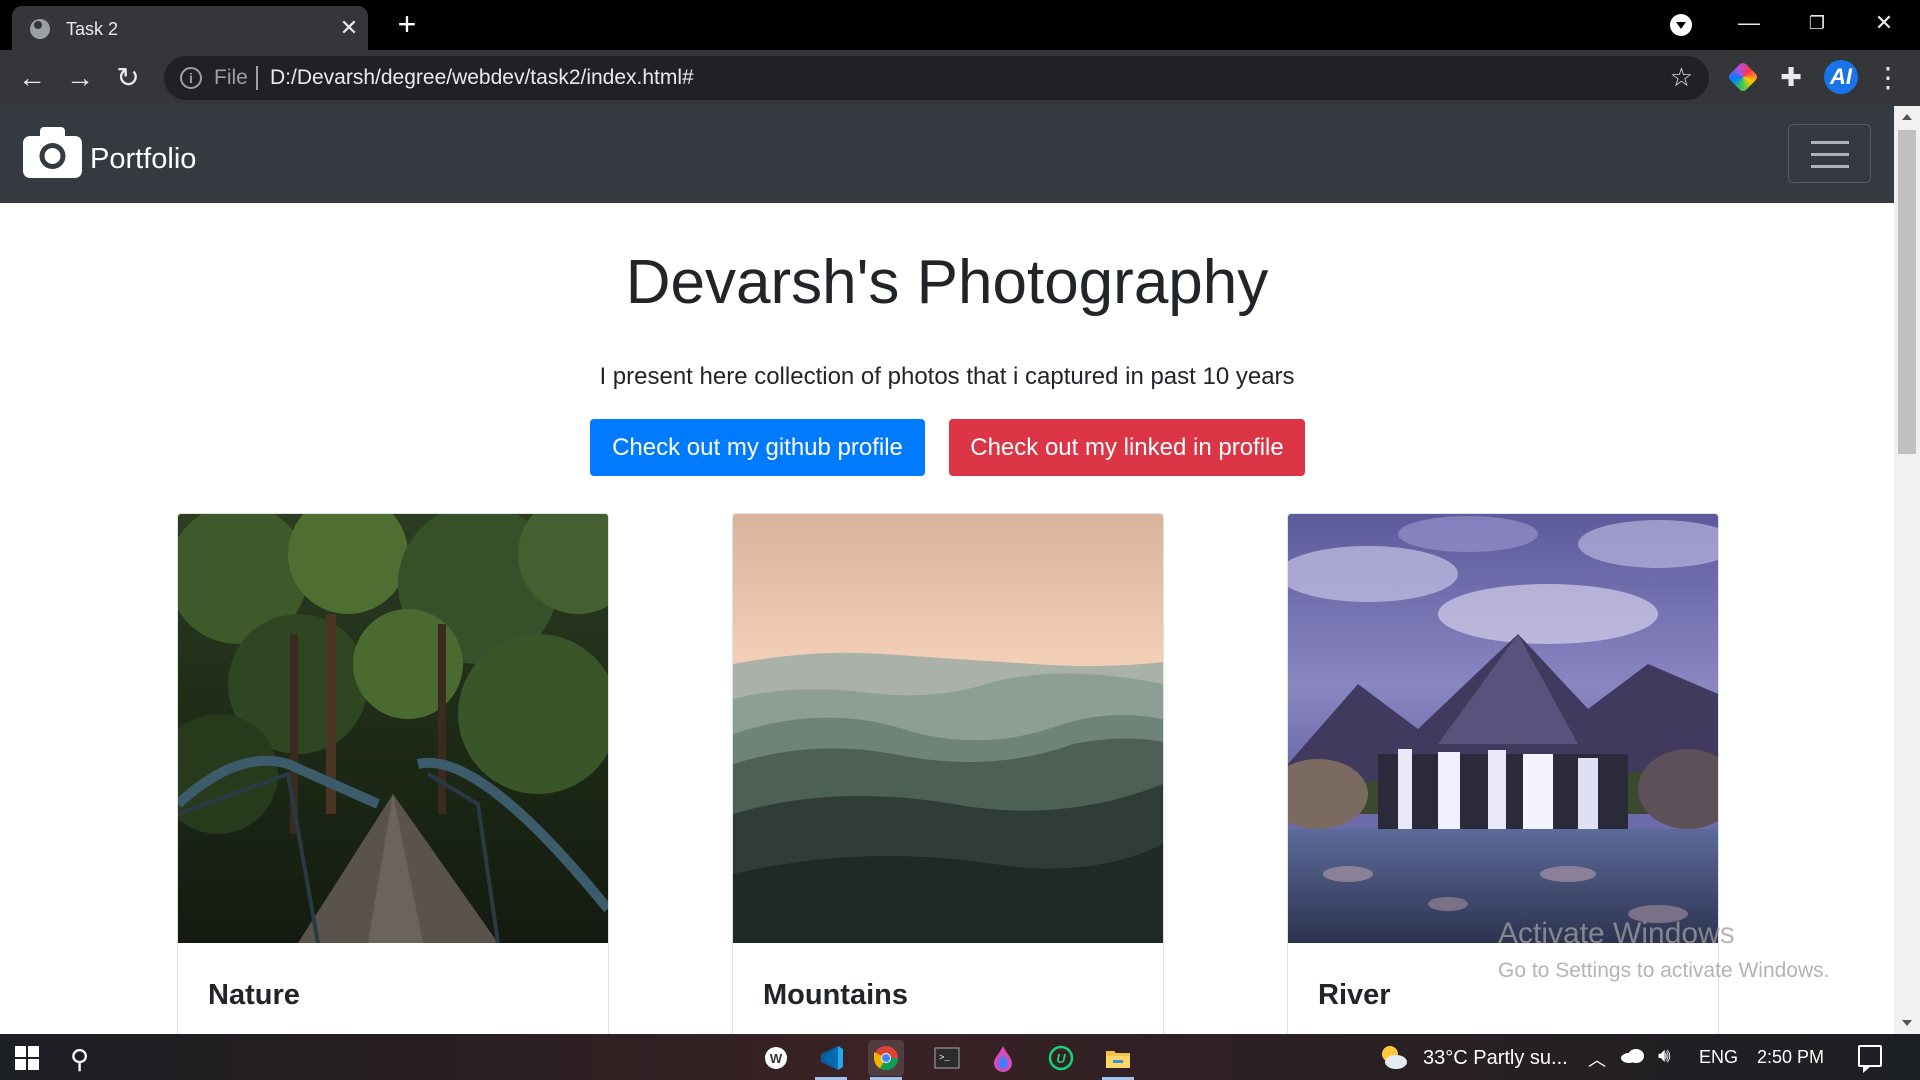 The height and width of the screenshot is (1080, 1920). I want to click on page-heading: Devarsh's Photography, so click(947, 282).